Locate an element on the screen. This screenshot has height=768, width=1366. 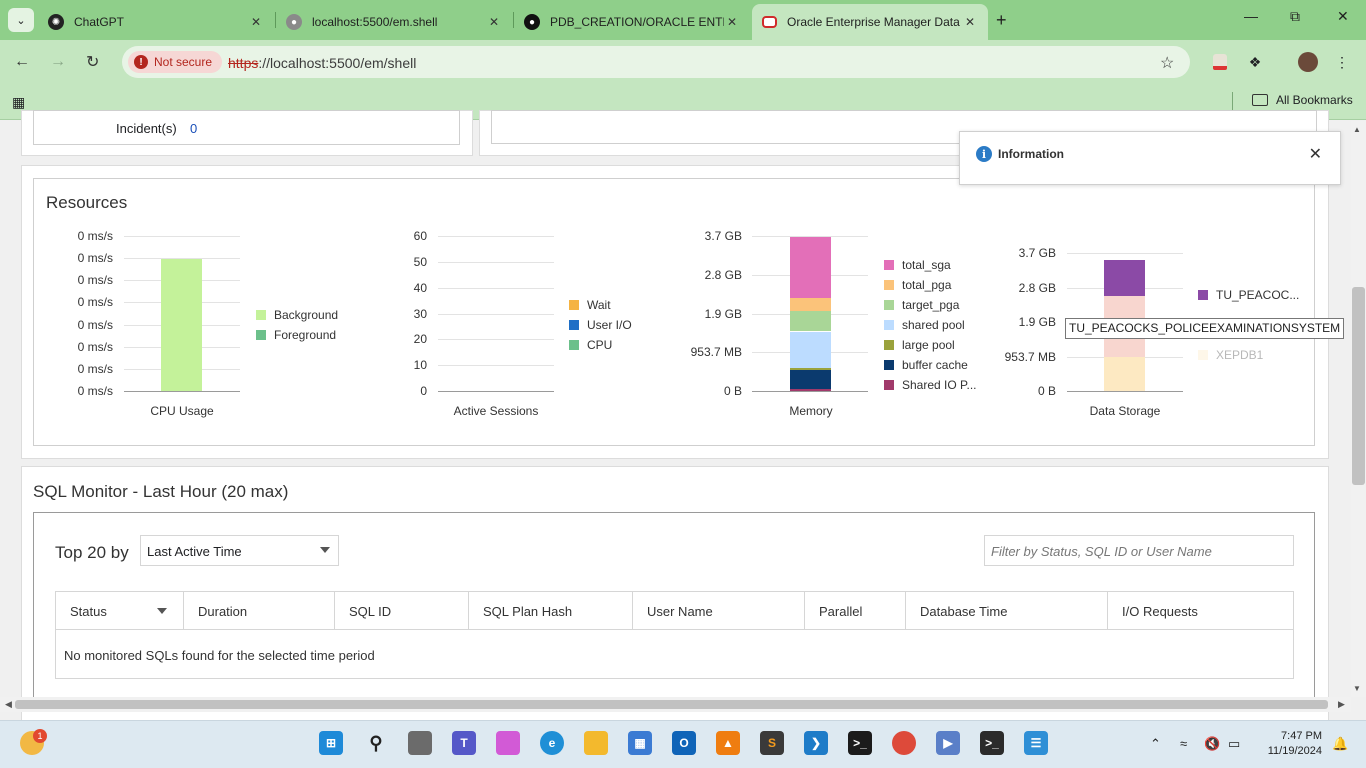
memory-legend-item: large pool is located at coordinates (919, 345).